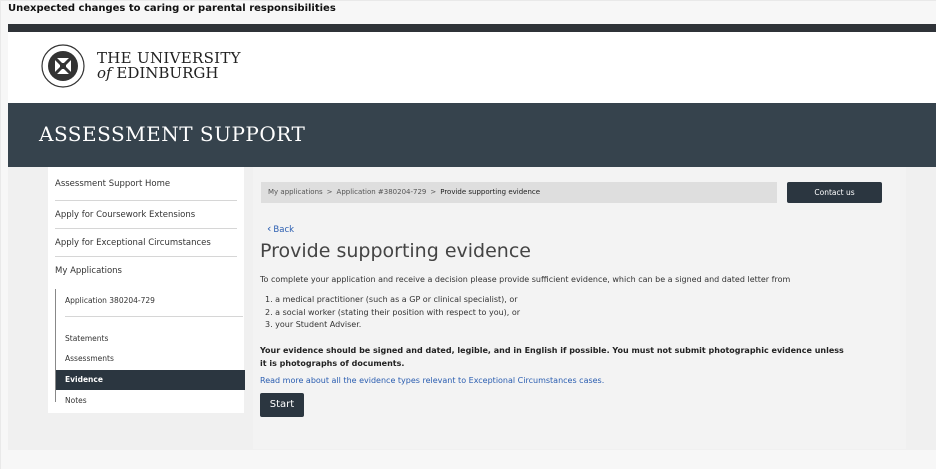  I want to click on sidebar-item-label: Assessment Support Home, so click(113, 184).